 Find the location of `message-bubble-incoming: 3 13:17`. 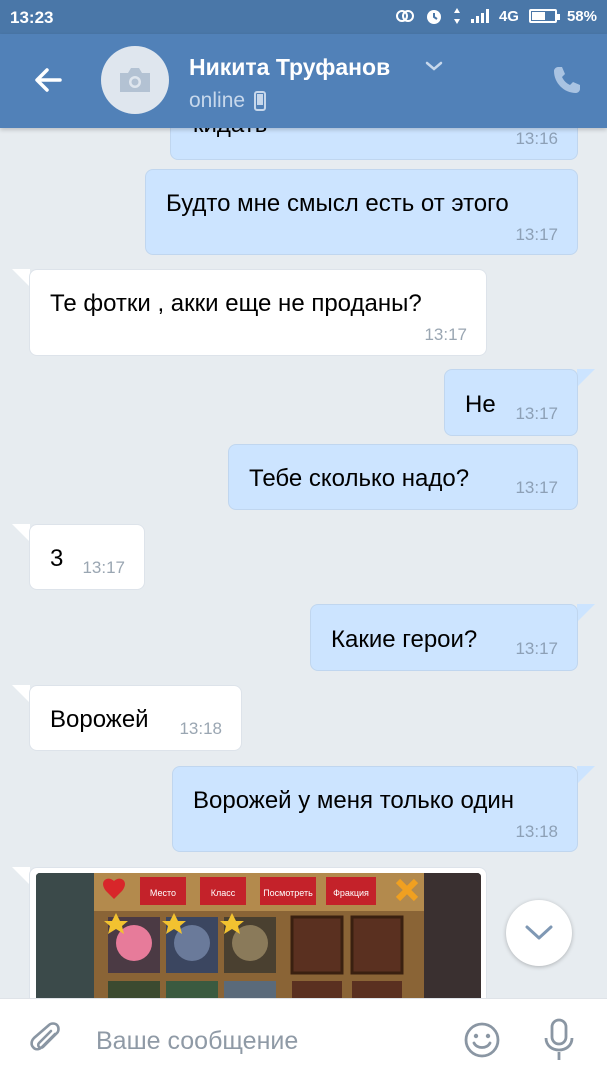

message-bubble-incoming: 3 13:17 is located at coordinates (87, 557).